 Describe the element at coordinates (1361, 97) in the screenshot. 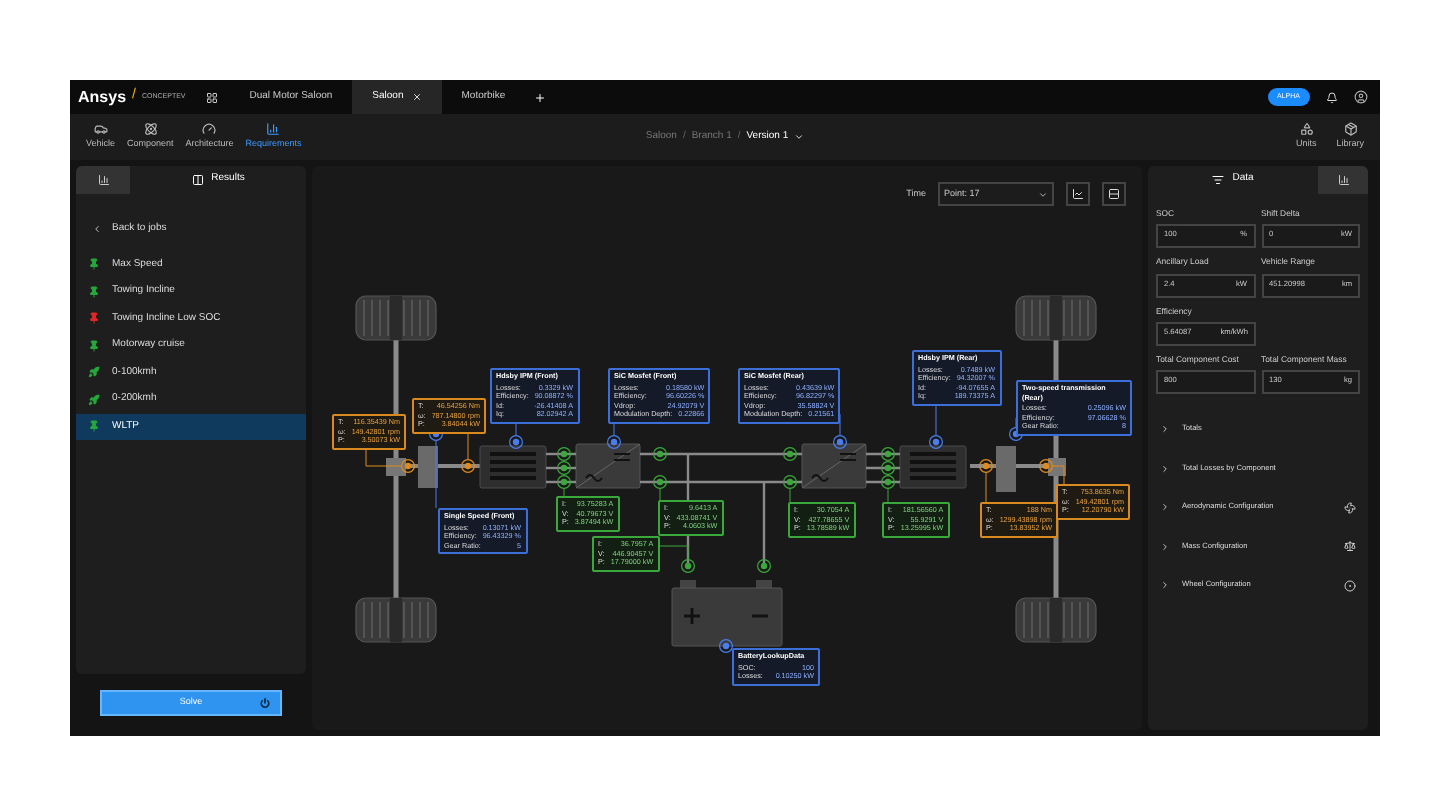

I see `user-avatar-icon` at that location.